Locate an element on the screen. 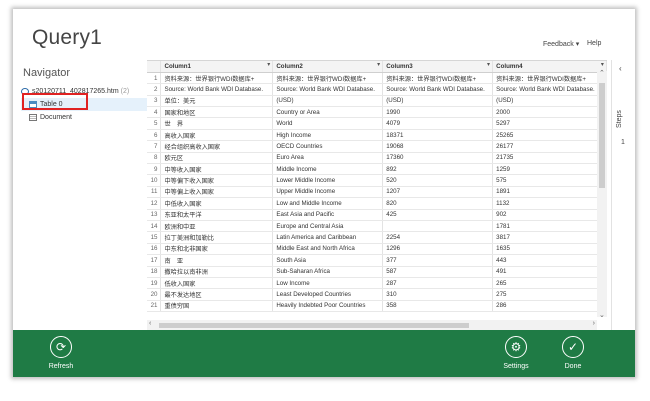 This screenshot has width=650, height=401. table-cell: 高收入国家 is located at coordinates (217, 135).